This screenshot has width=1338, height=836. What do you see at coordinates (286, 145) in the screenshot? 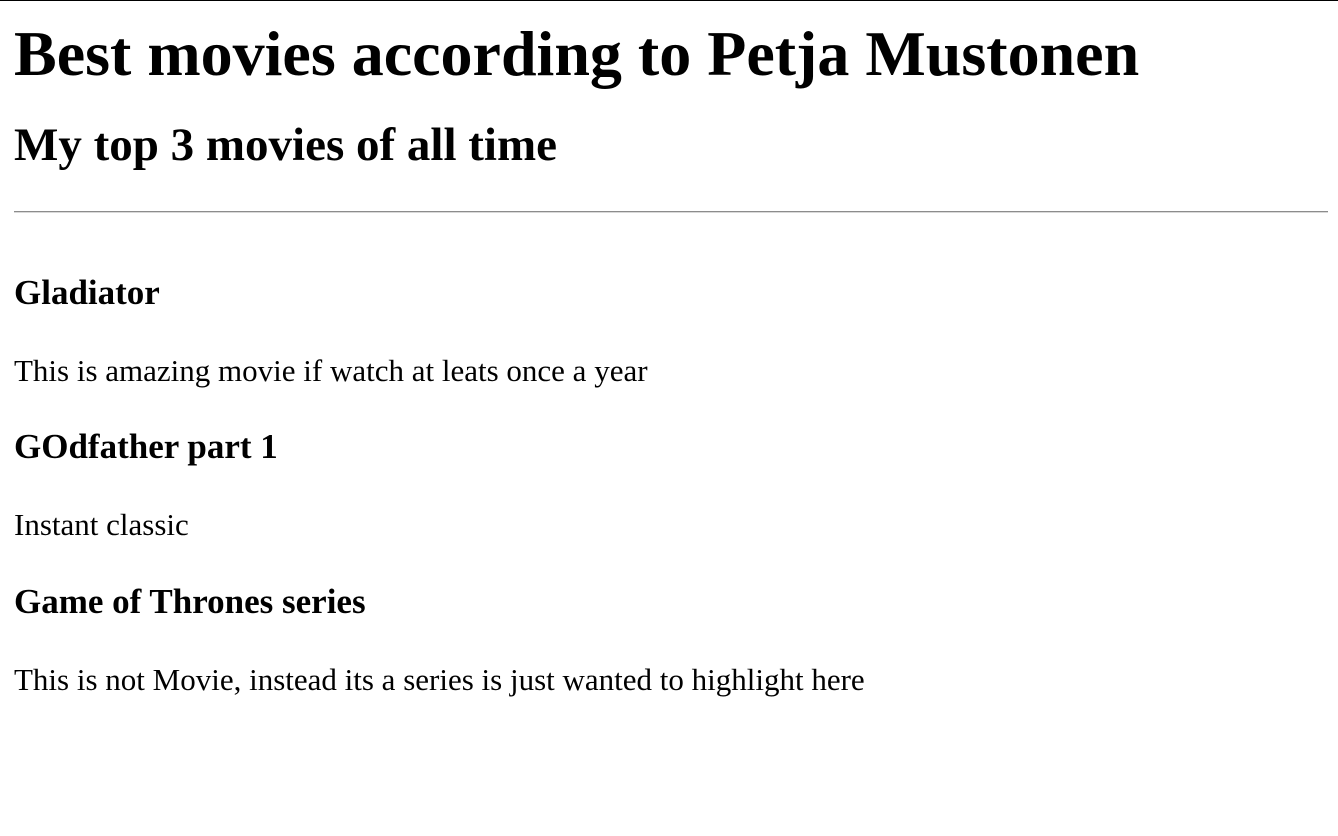
I see `page-subtitle: My top 3 movies of all time` at bounding box center [286, 145].